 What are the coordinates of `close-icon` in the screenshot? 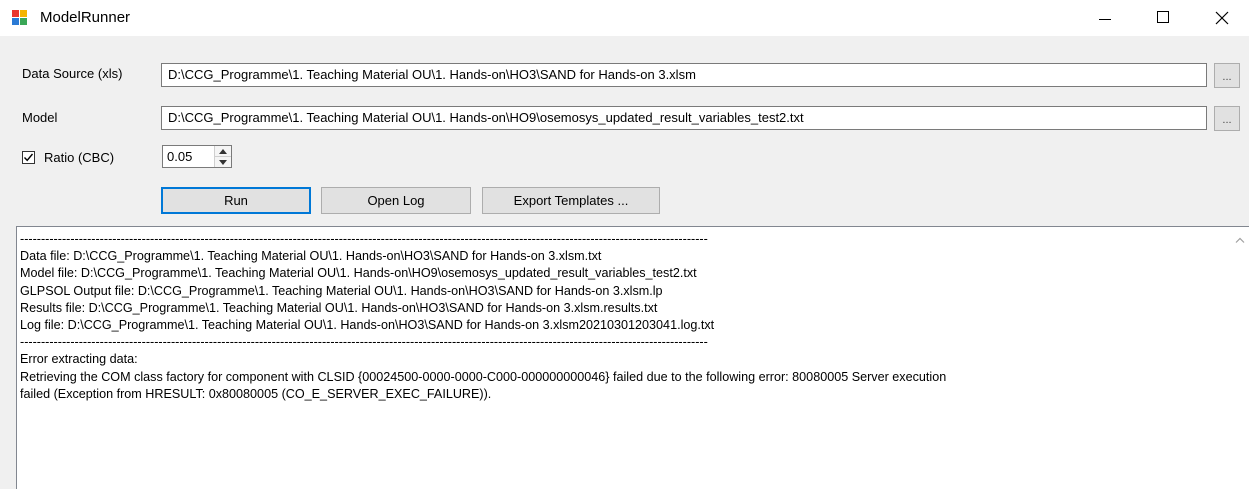 It's located at (1222, 18).